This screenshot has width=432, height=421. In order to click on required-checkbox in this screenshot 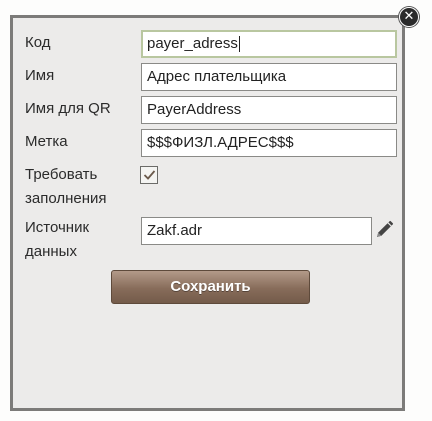, I will do `click(149, 175)`.